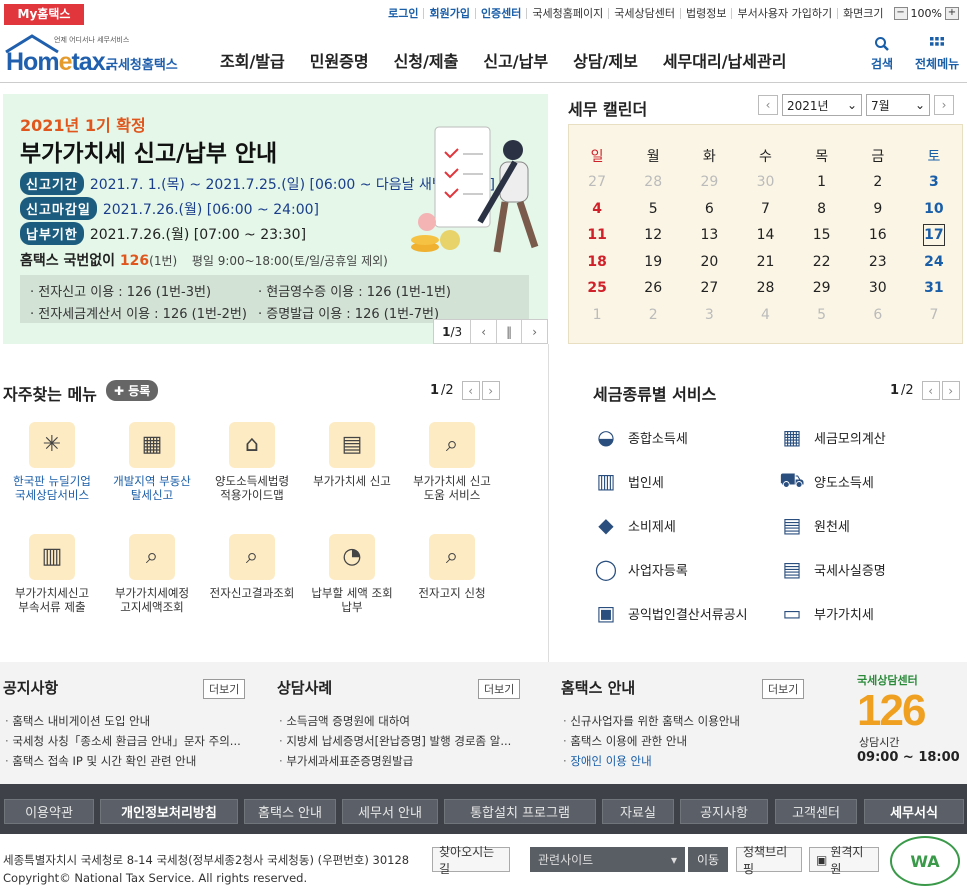 This screenshot has height=890, width=967. What do you see at coordinates (934, 288) in the screenshot?
I see `calendar-day: 31` at bounding box center [934, 288].